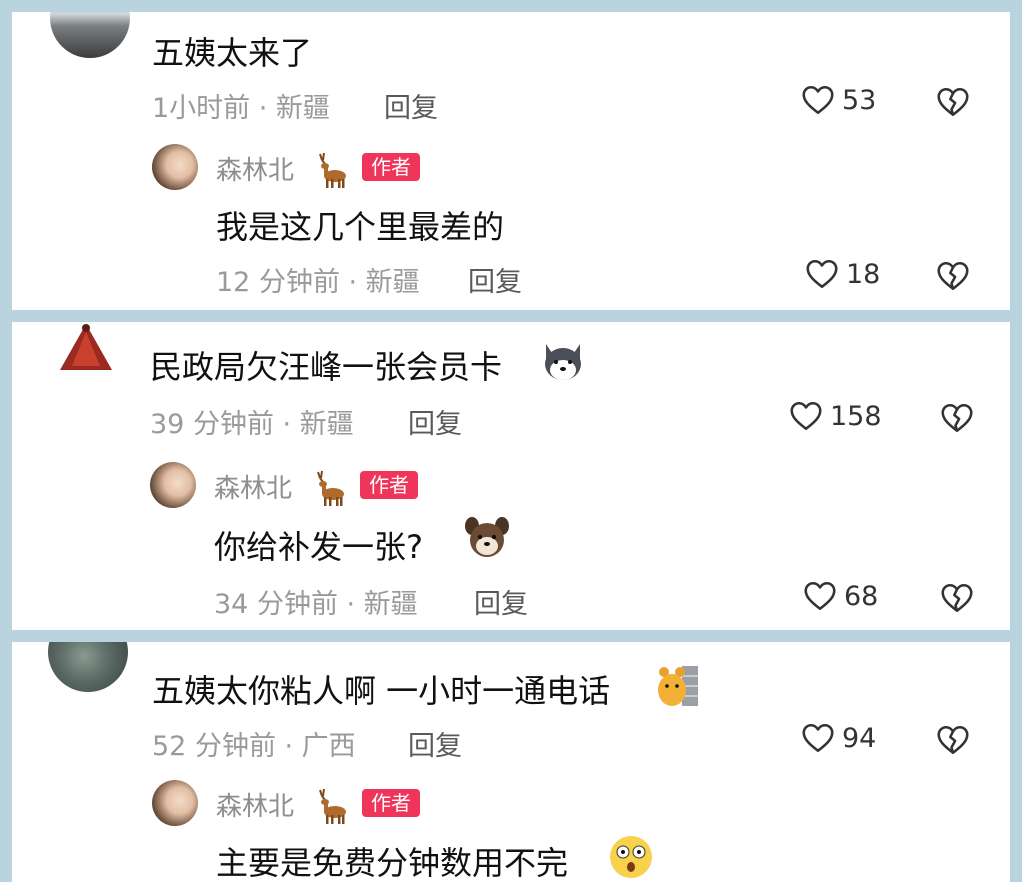  Describe the element at coordinates (326, 367) in the screenshot. I see `comment-text: 民政局欠汪峰一张会员卡` at that location.